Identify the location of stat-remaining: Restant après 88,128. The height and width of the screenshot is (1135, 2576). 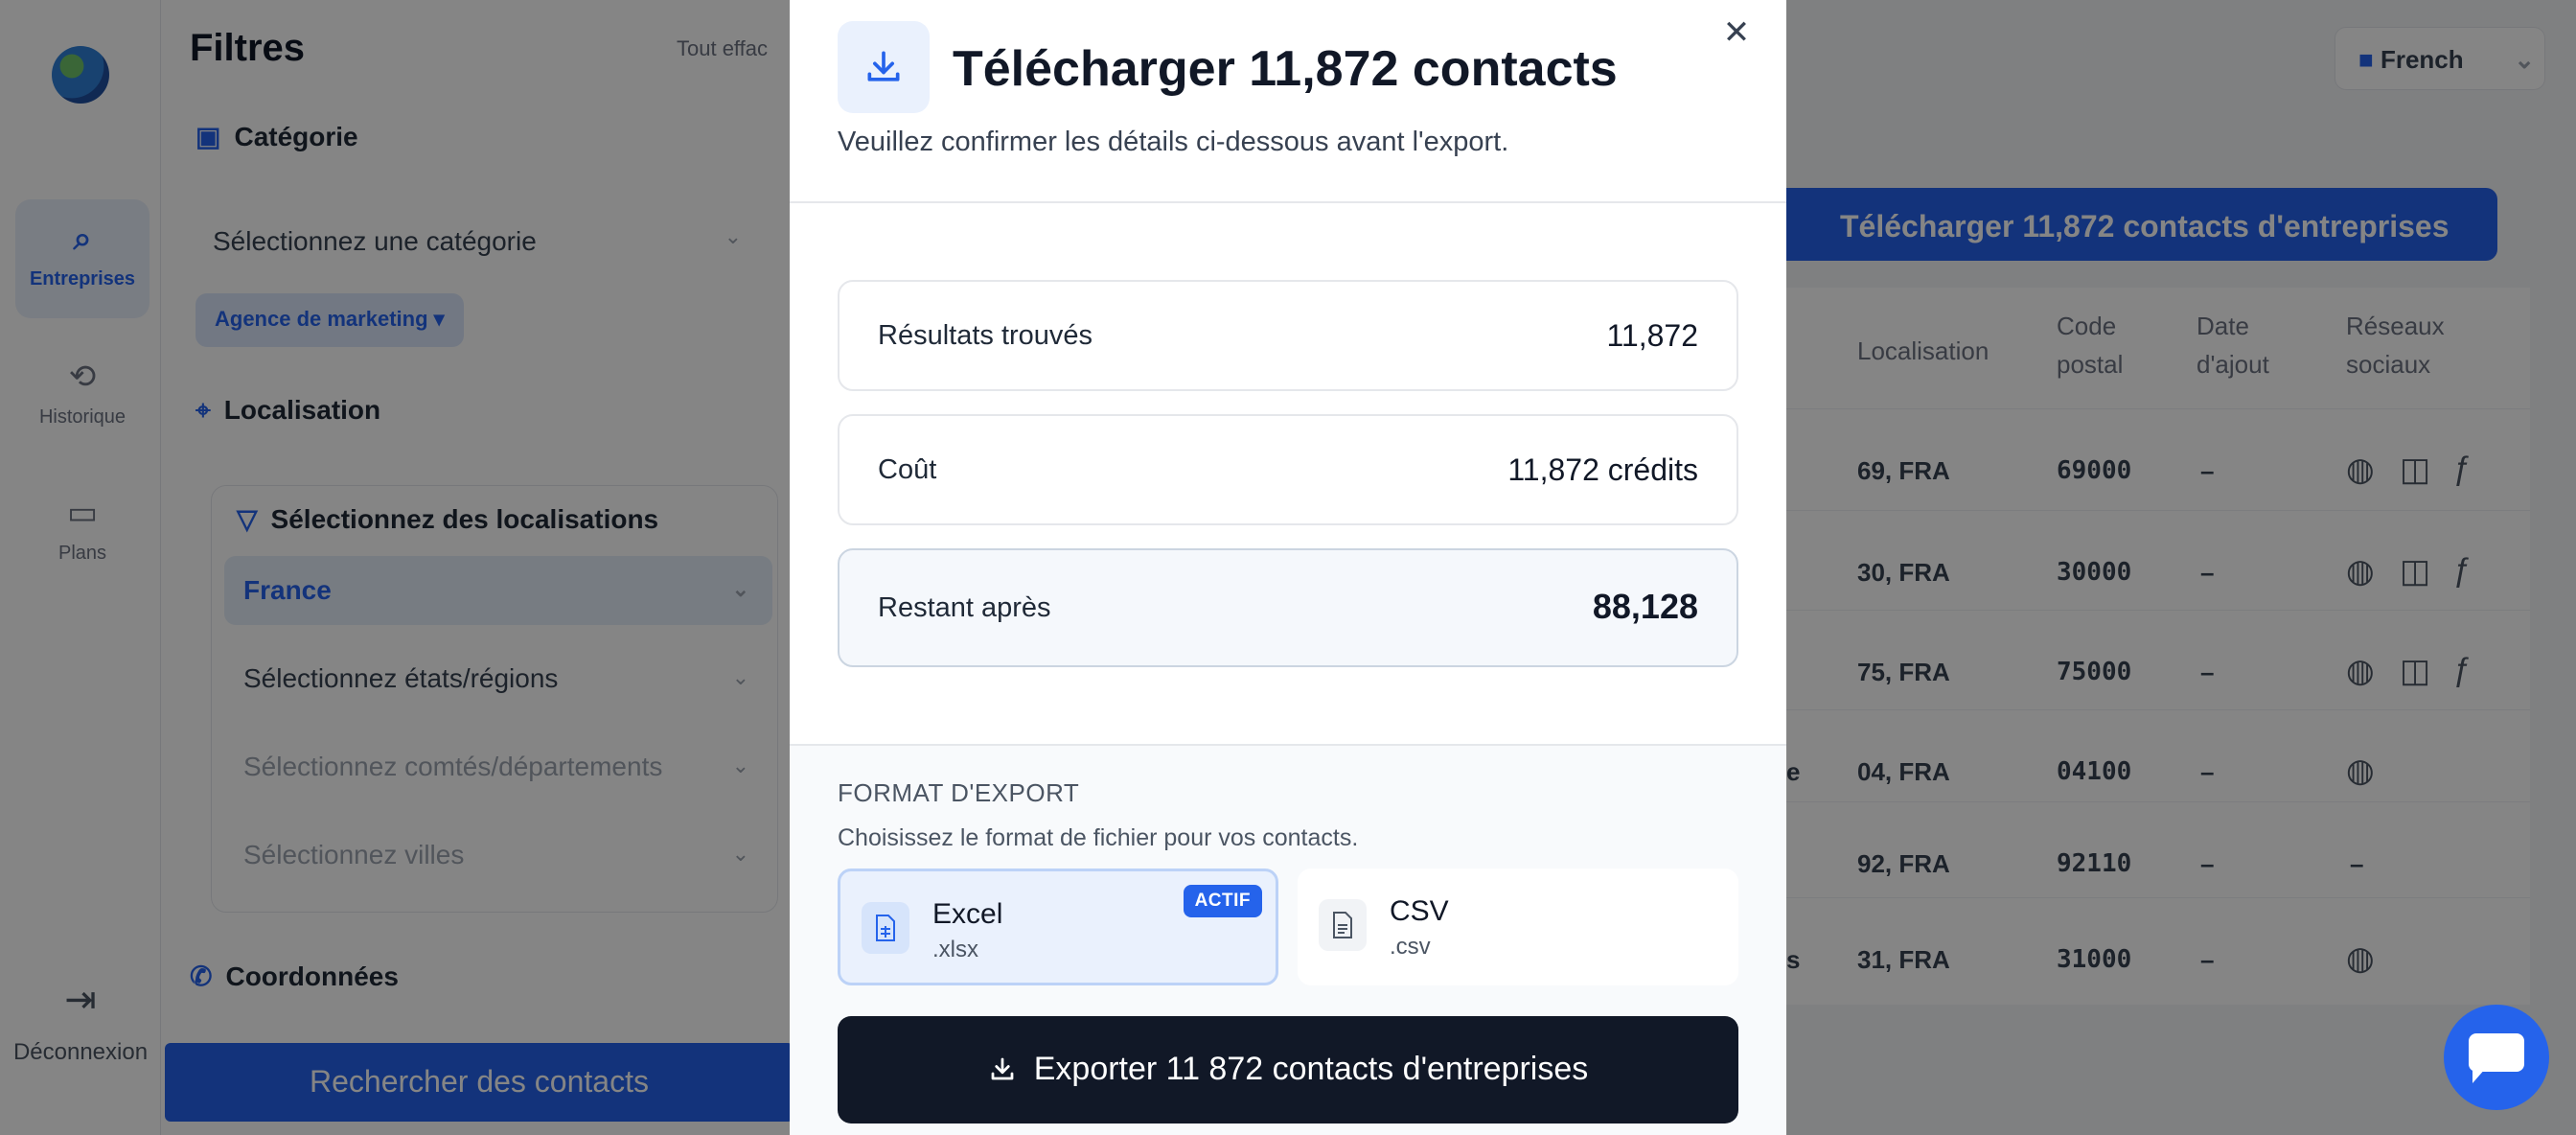
(1288, 608).